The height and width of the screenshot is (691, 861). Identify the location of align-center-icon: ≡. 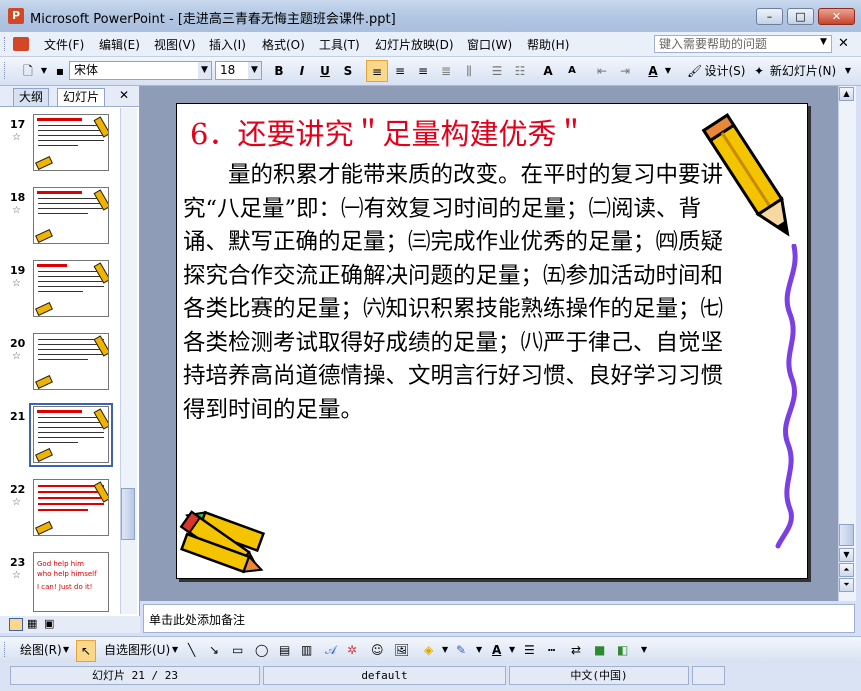
(400, 71).